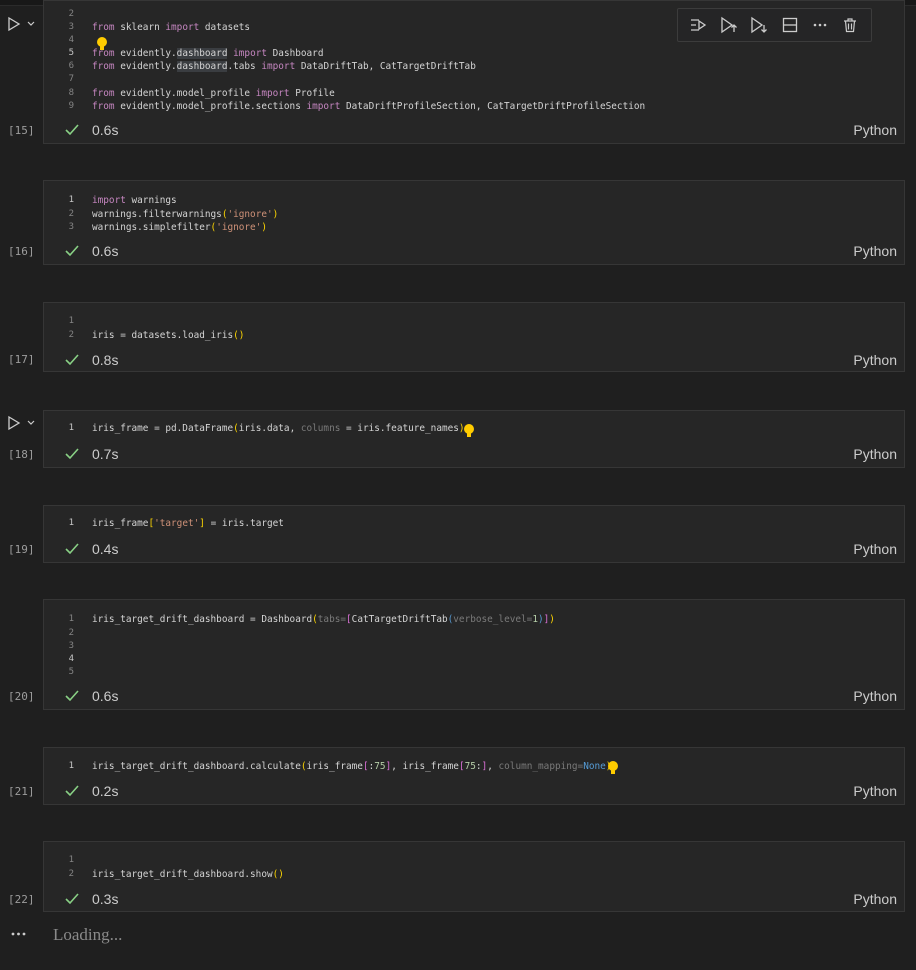 The width and height of the screenshot is (916, 970). Describe the element at coordinates (774, 25) in the screenshot. I see `cell-toolbar` at that location.